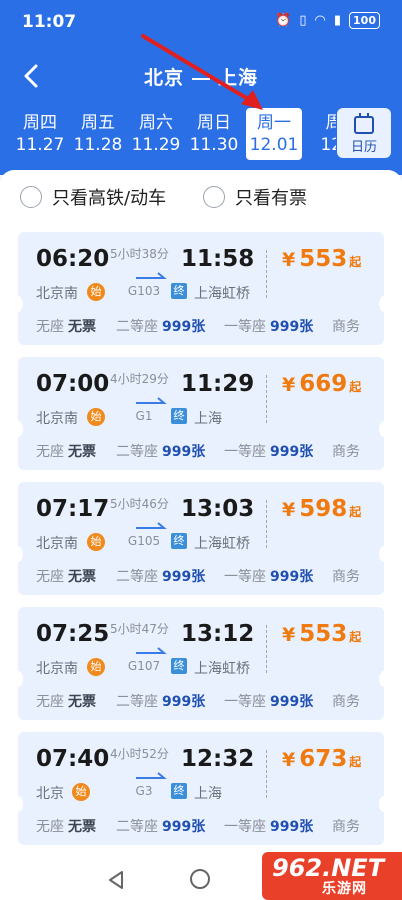 The image size is (402, 900). Describe the element at coordinates (344, 889) in the screenshot. I see `watermark-subtext: 乐游网` at that location.